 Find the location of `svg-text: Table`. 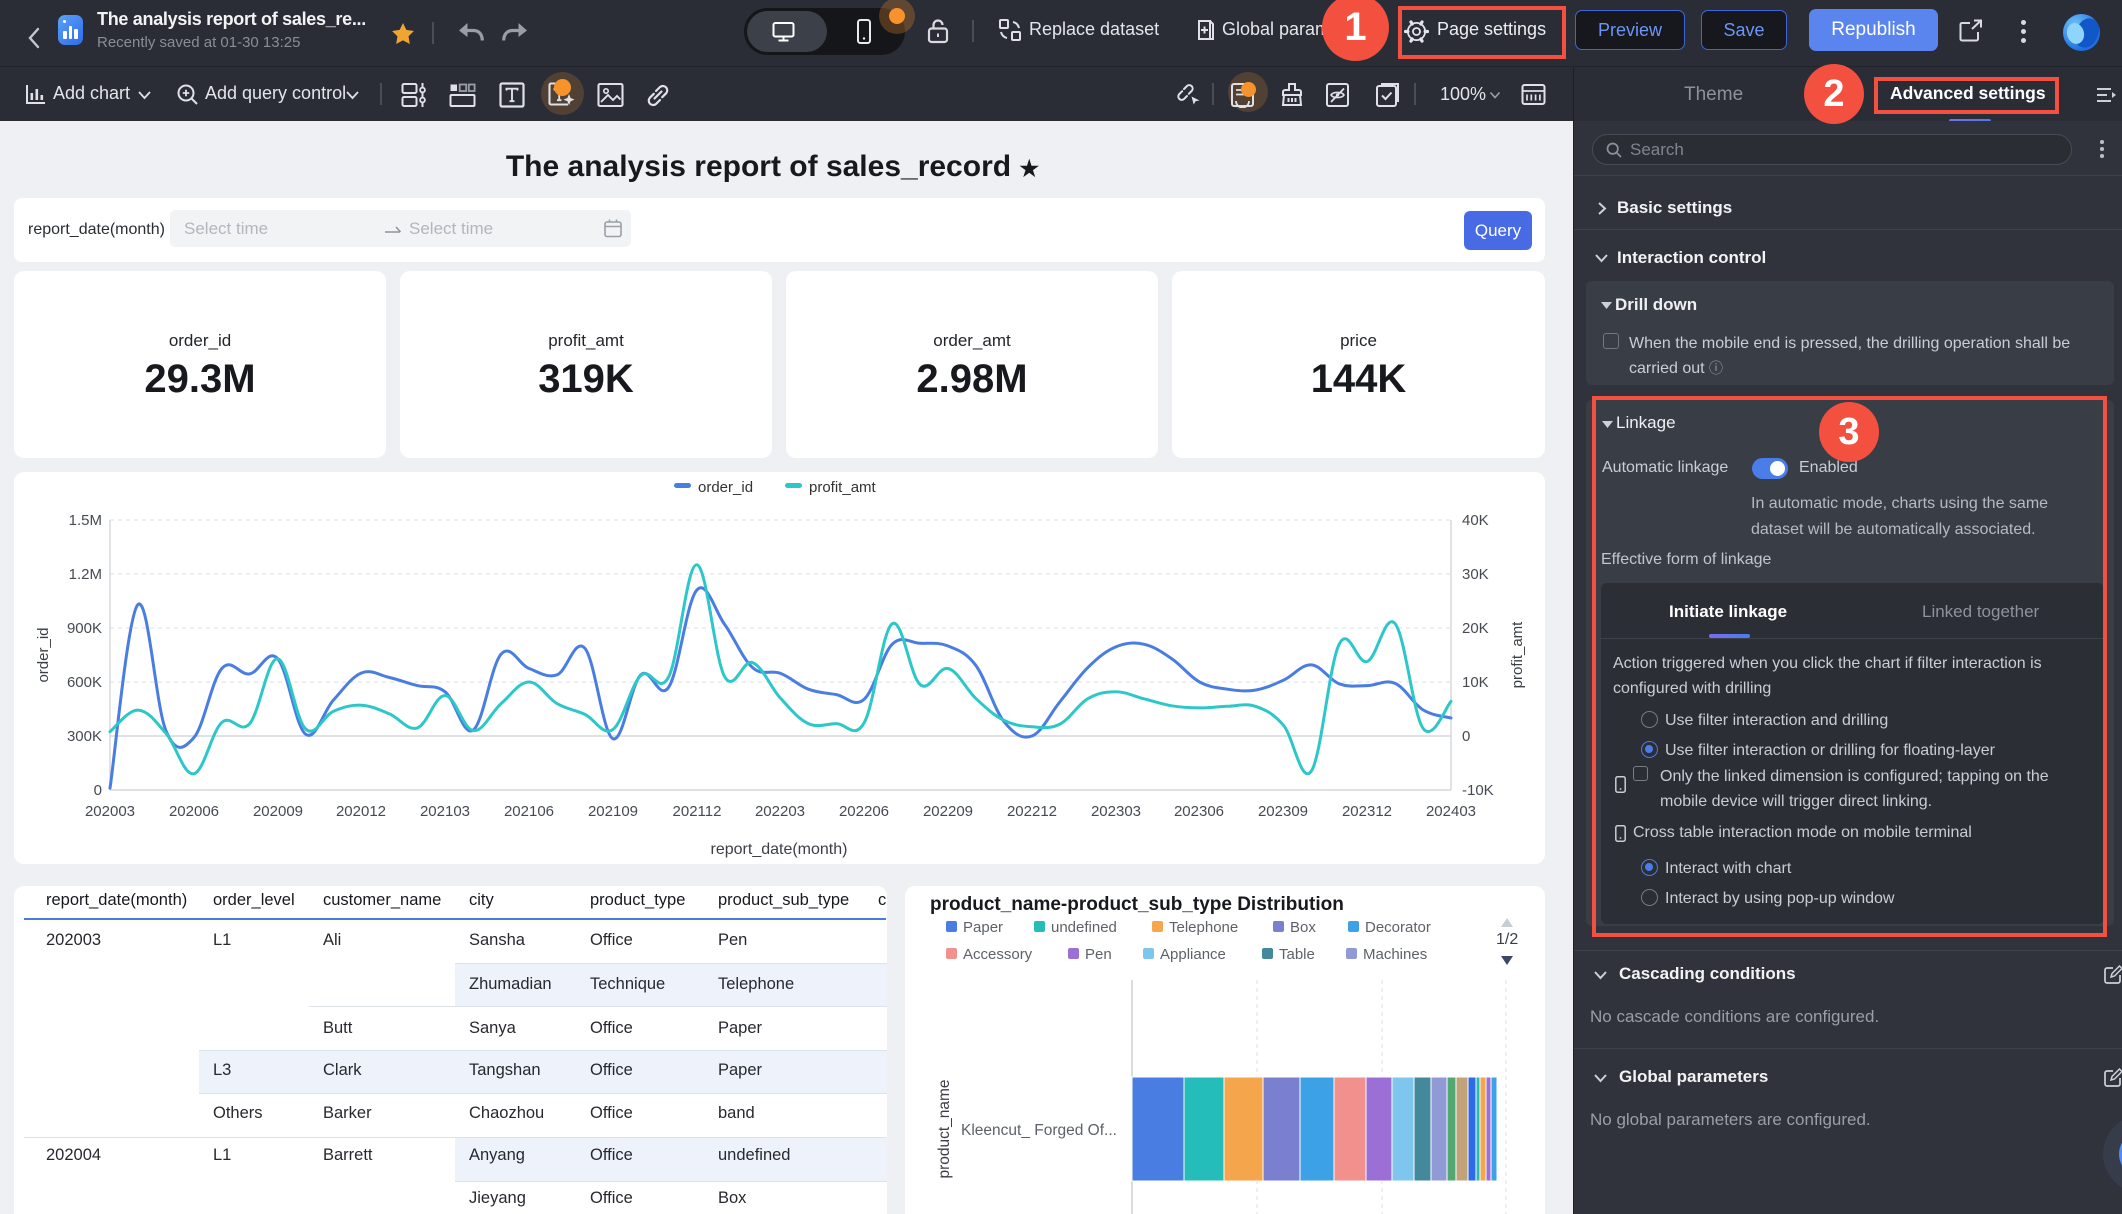

svg-text: Table is located at coordinates (1297, 954).